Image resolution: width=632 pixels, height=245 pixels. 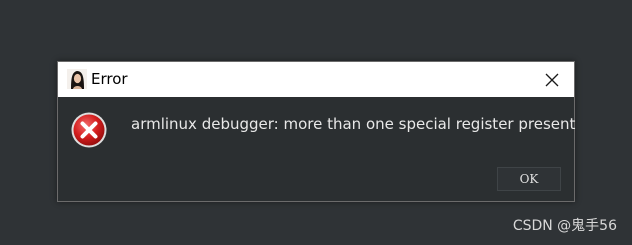 I want to click on close-button, so click(x=552, y=79).